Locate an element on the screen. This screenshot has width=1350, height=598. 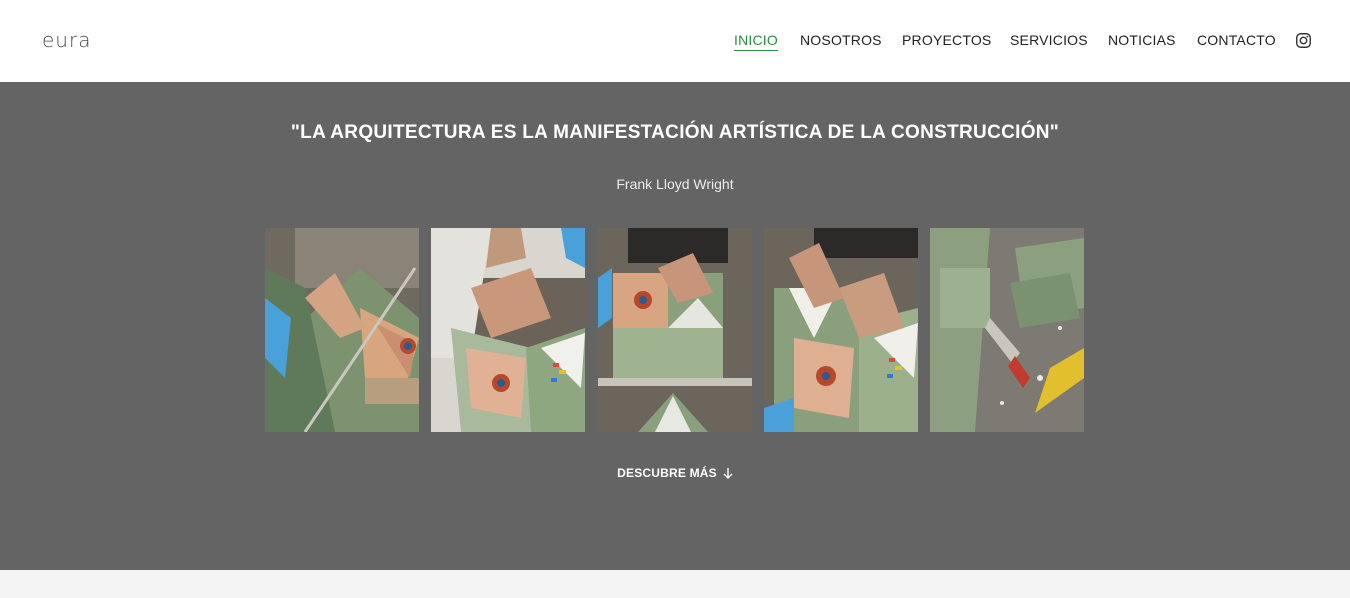
nav-item-noticias: NOTICIAS is located at coordinates (1142, 41).